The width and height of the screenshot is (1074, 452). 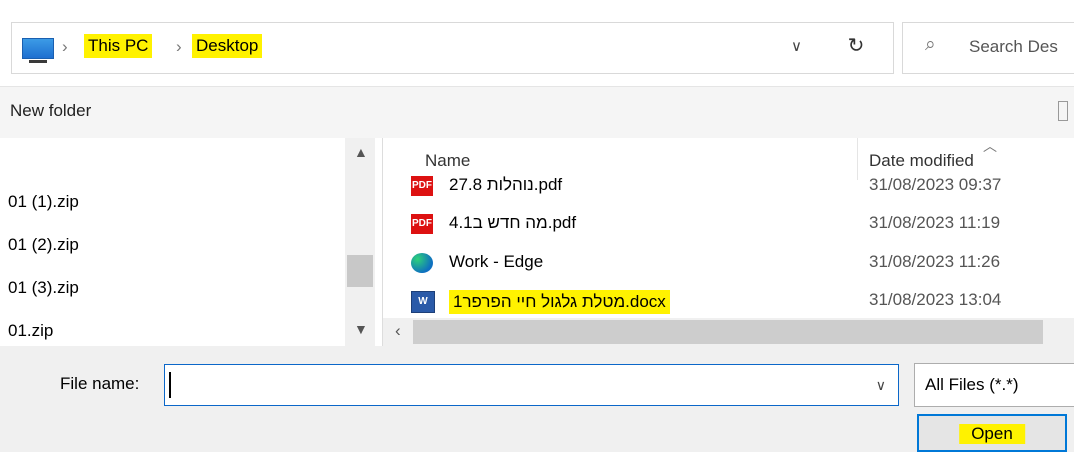 What do you see at coordinates (990, 146) in the screenshot?
I see `sort-ascending-icon: ︿` at bounding box center [990, 146].